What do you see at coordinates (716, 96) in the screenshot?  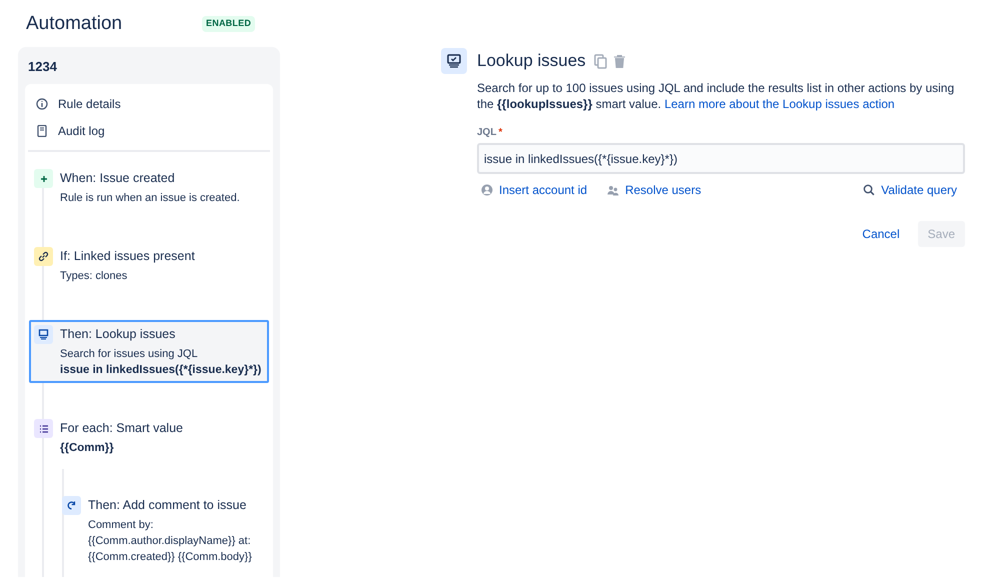 I see `editor-description: Search for up to 100 issues using JQL and include the results list in other actions by using the {{lookupIssues}} smart value. Learn more about the Lookup issues action` at bounding box center [716, 96].